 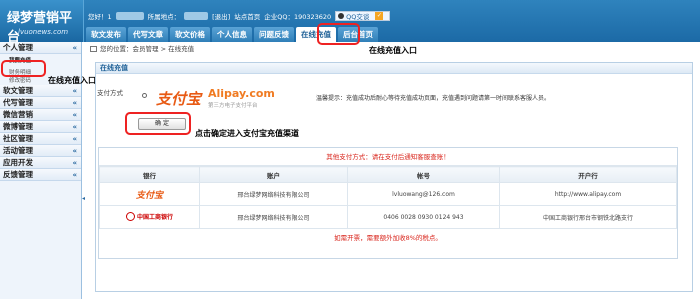 What do you see at coordinates (423, 217) in the screenshot?
I see `number-cell: 0406 0028 0930 0124 943` at bounding box center [423, 217].